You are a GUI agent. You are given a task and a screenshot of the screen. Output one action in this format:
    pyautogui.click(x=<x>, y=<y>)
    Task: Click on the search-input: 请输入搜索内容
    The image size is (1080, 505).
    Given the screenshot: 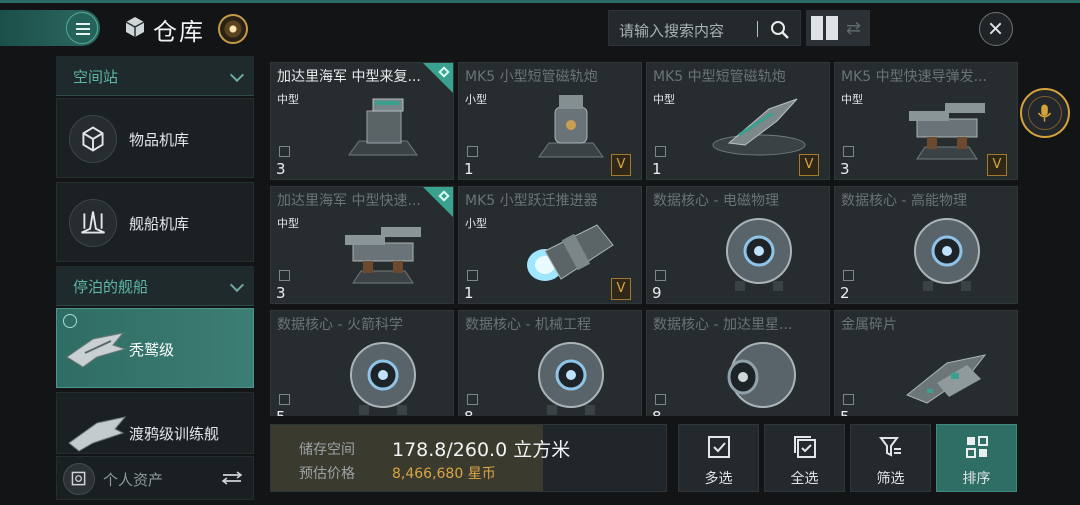 What is the action you would take?
    pyautogui.click(x=671, y=30)
    